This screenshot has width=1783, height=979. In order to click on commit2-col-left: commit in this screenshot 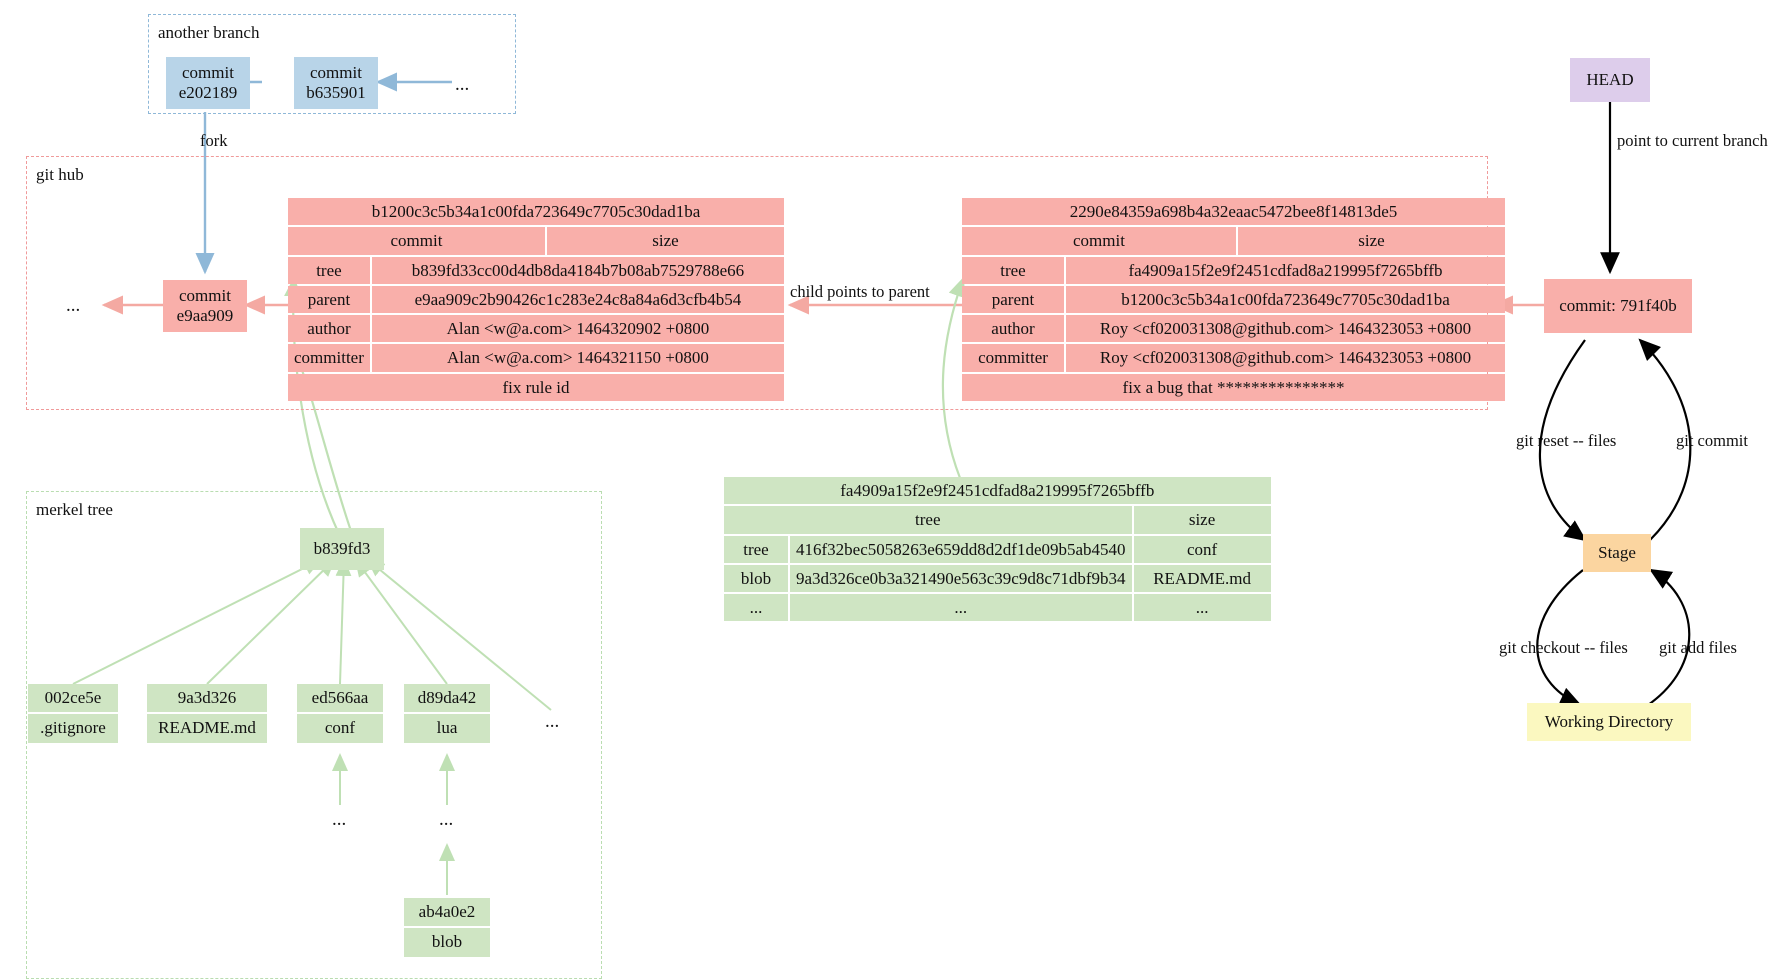, I will do `click(1099, 241)`.